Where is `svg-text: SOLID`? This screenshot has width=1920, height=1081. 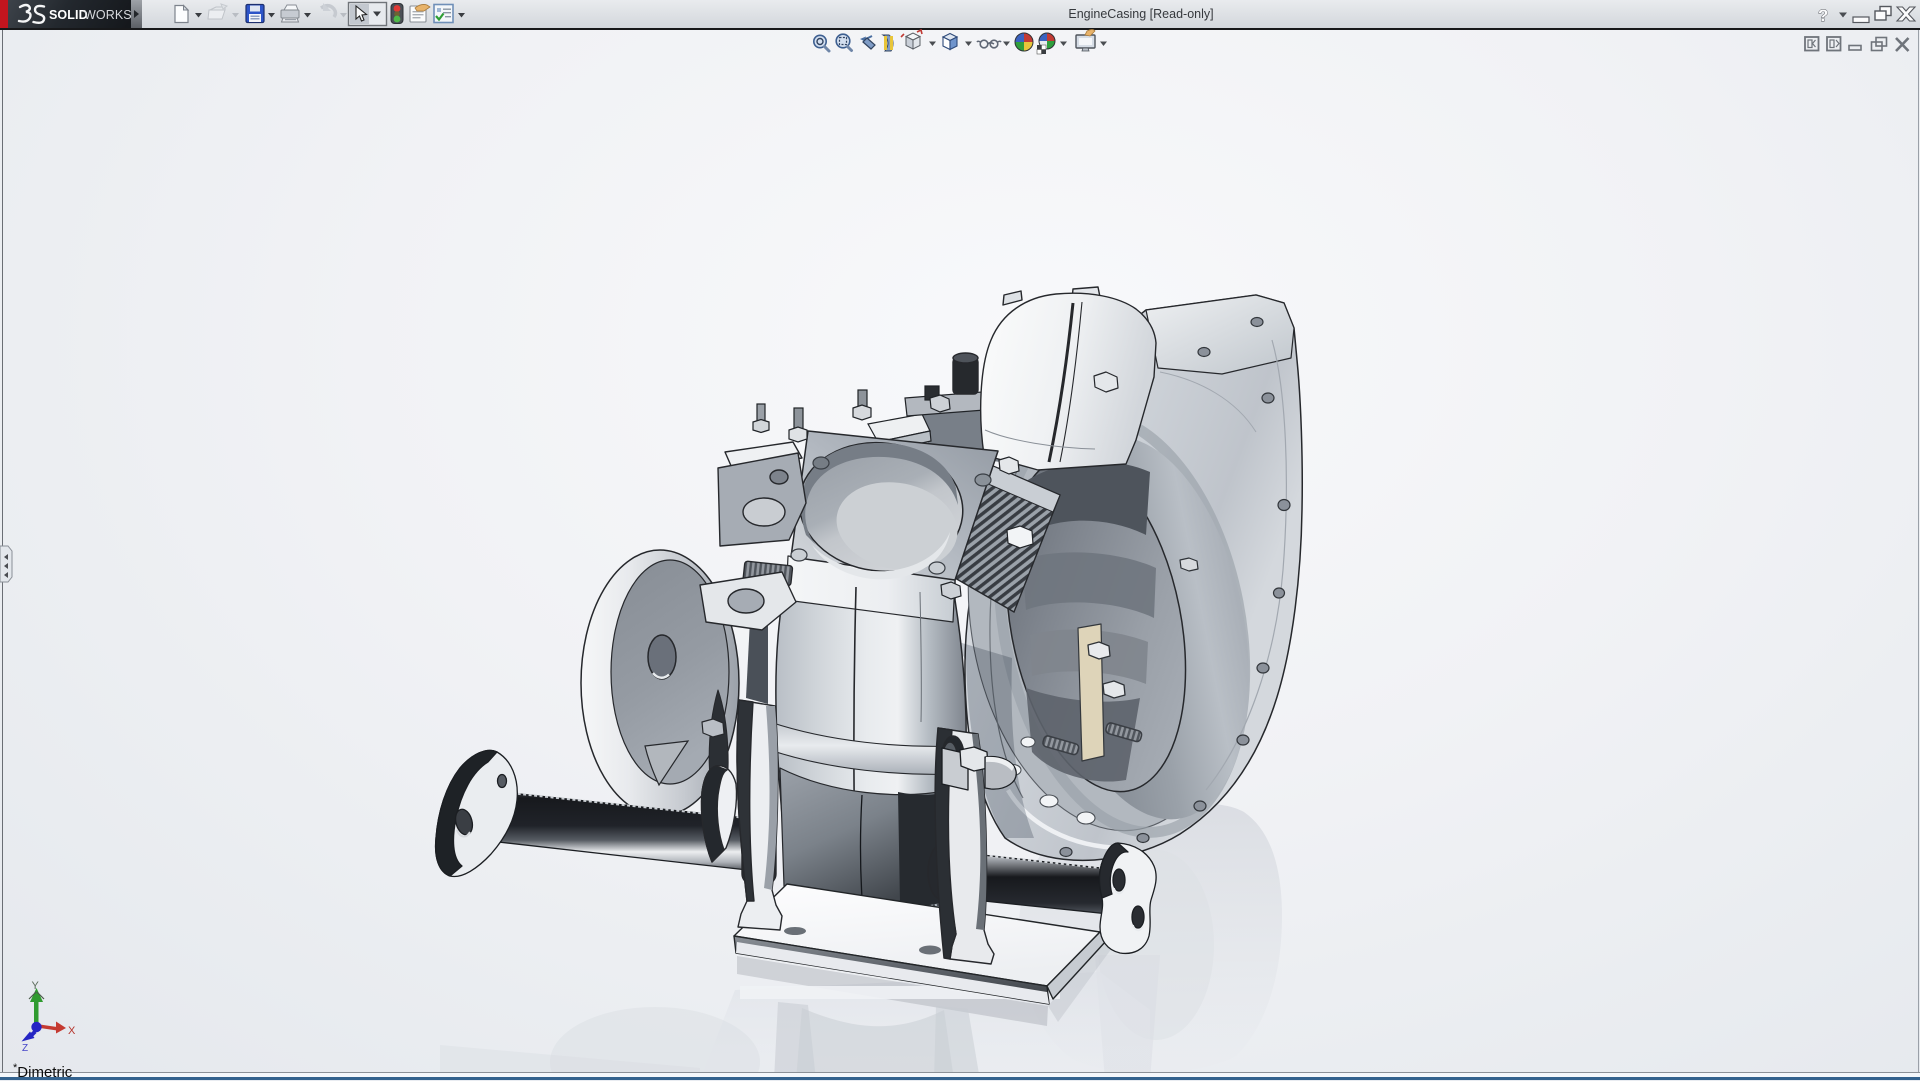 svg-text: SOLID is located at coordinates (68, 15).